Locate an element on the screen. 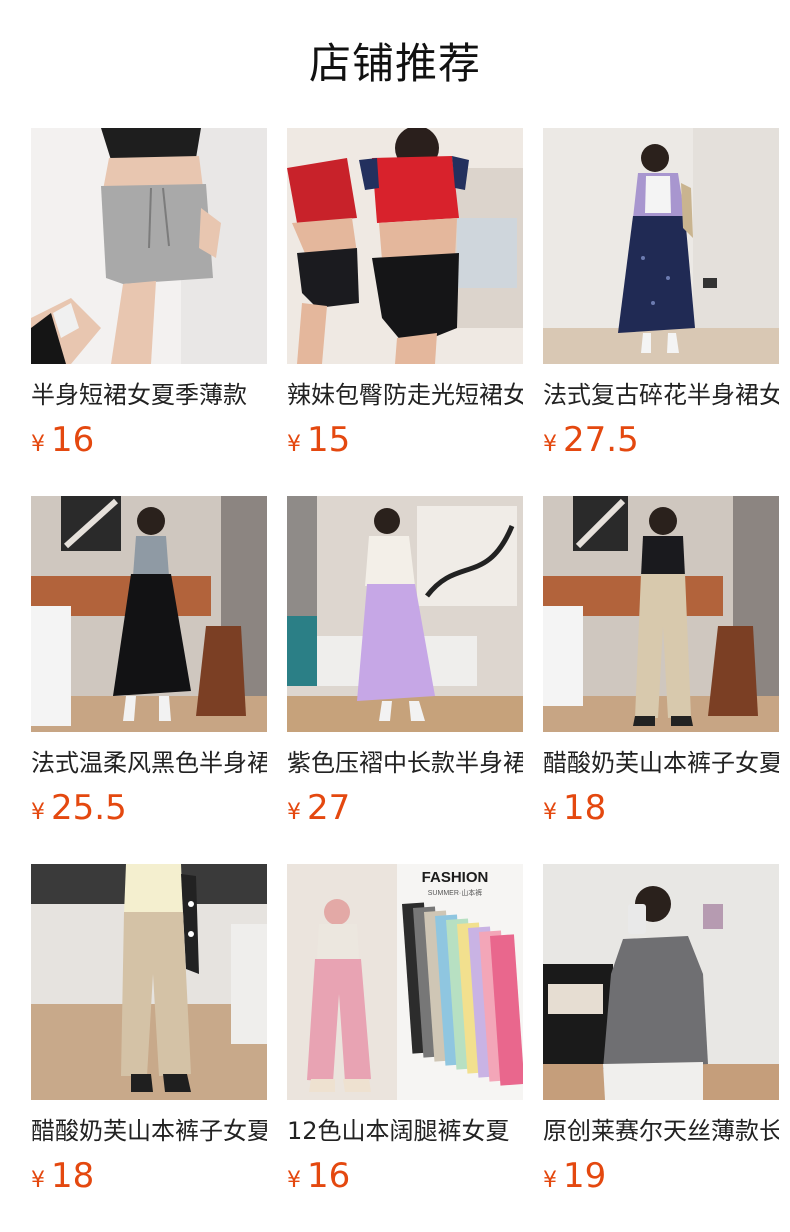 This screenshot has width=790, height=1232. product-price: ¥27 is located at coordinates (405, 808).